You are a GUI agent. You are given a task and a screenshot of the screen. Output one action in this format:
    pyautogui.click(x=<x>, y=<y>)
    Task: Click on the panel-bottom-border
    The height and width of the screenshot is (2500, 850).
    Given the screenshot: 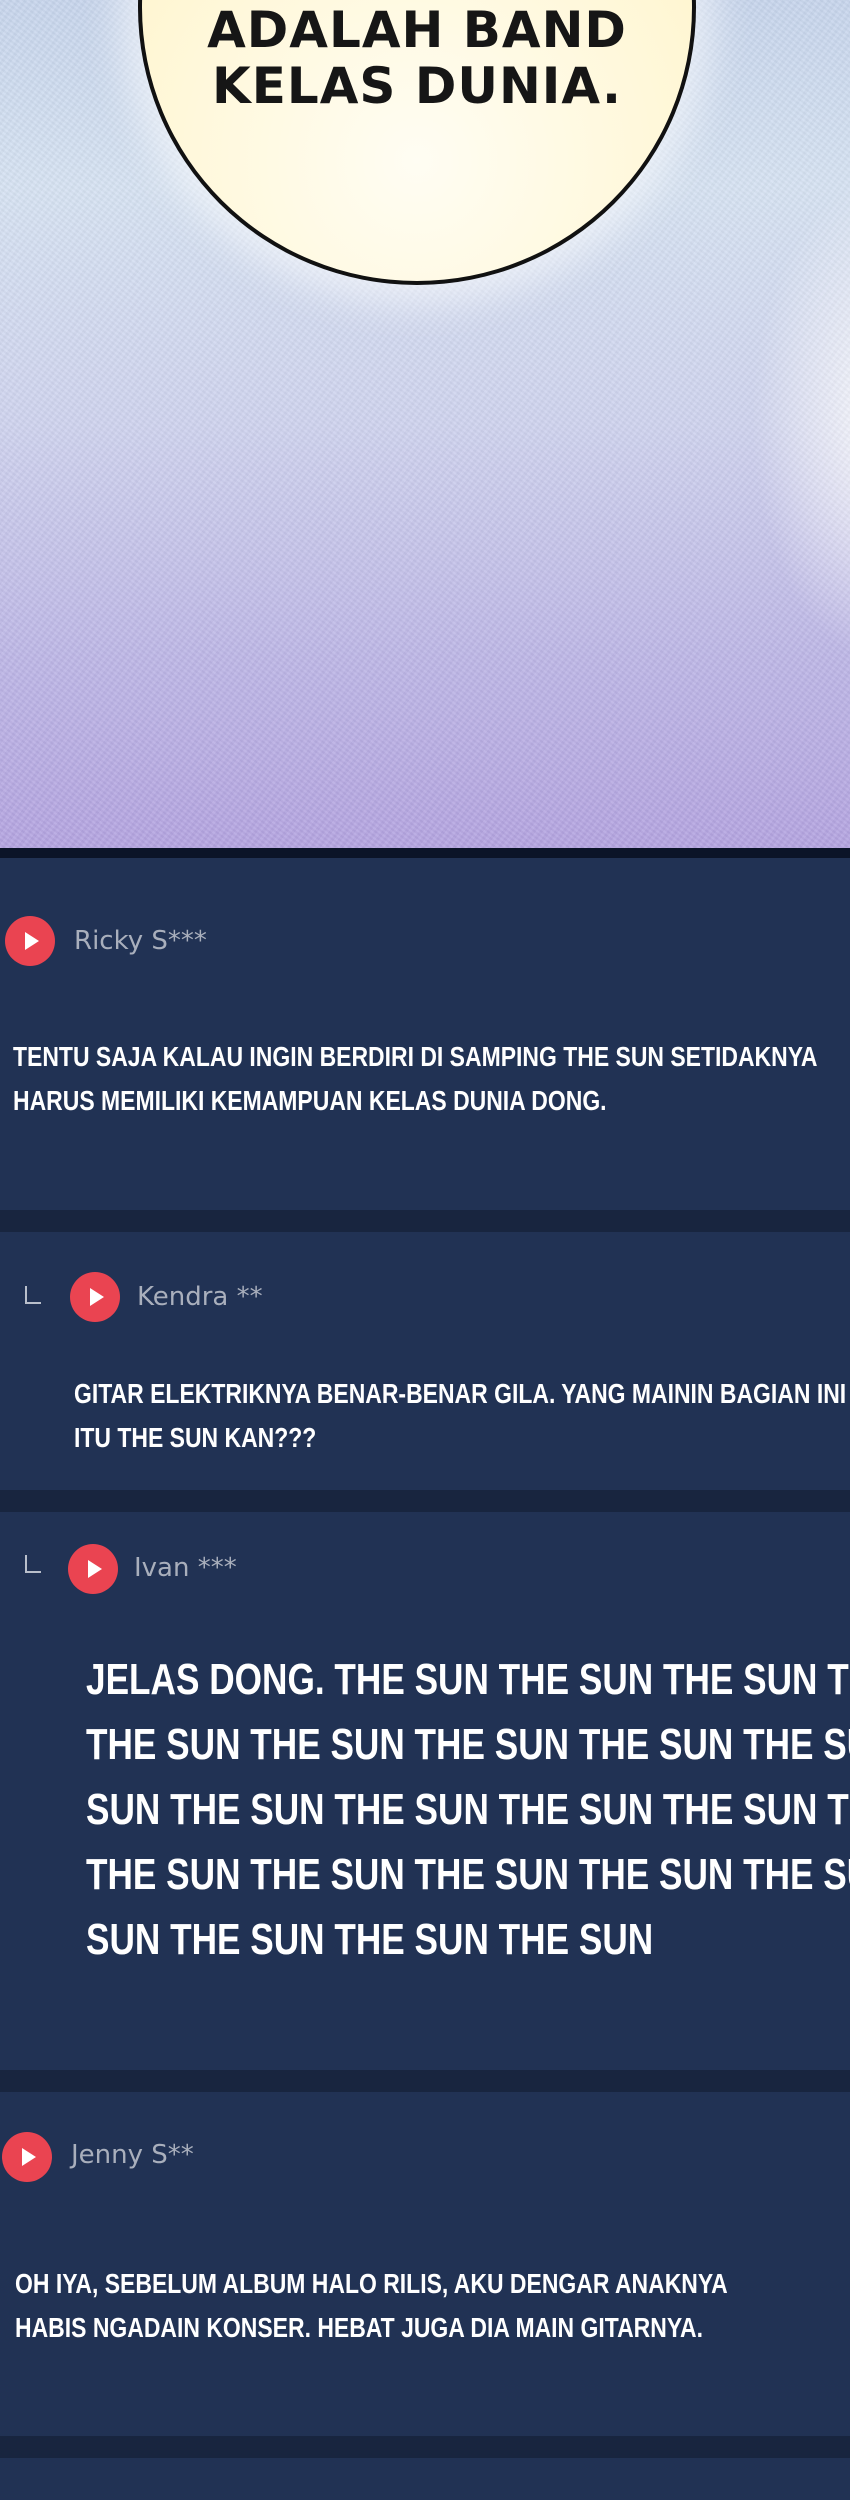 What is the action you would take?
    pyautogui.click(x=425, y=853)
    